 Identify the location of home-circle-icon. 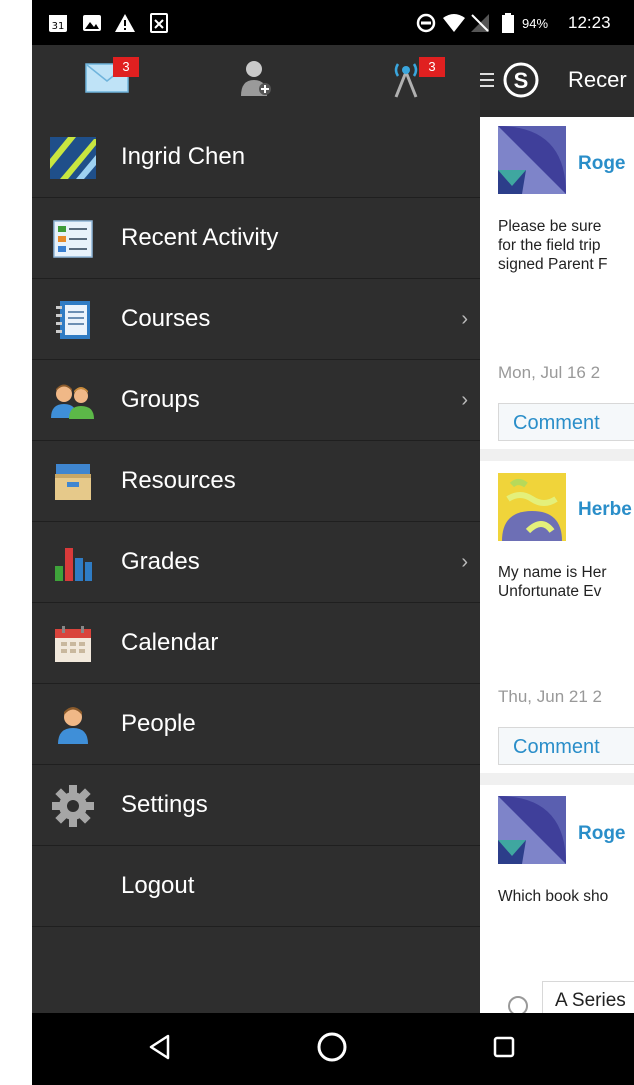
(332, 1049).